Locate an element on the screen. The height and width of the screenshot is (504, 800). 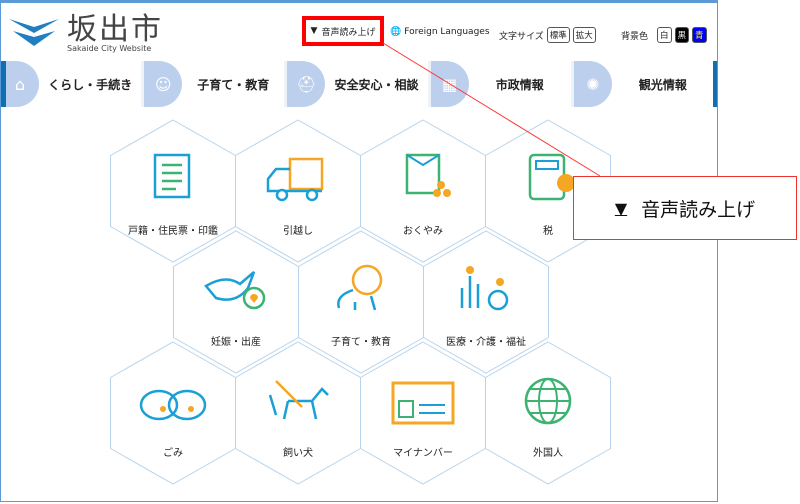
tile-label: 妊娠・出産 is located at coordinates (236, 341).